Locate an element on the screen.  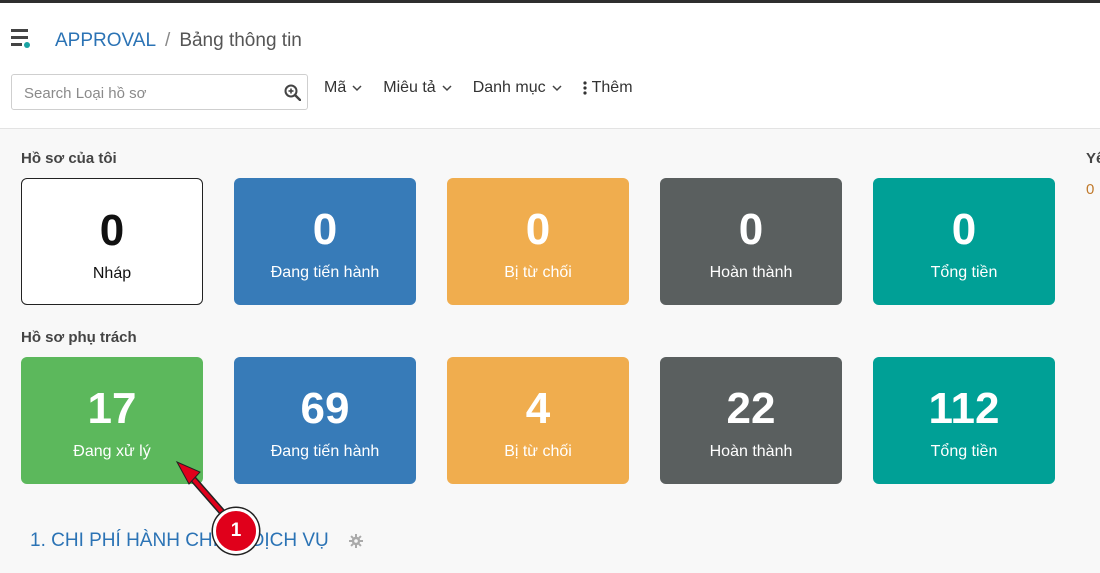
filter-code: Mã is located at coordinates (343, 88).